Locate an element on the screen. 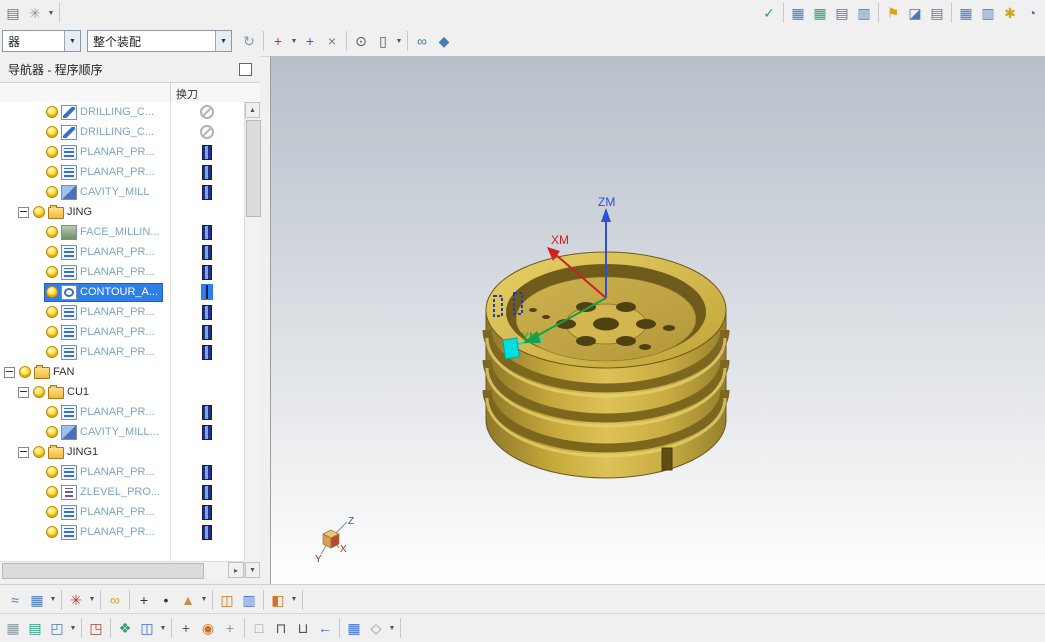 The image size is (1045, 642). measure-icon: ◫ is located at coordinates (227, 600).